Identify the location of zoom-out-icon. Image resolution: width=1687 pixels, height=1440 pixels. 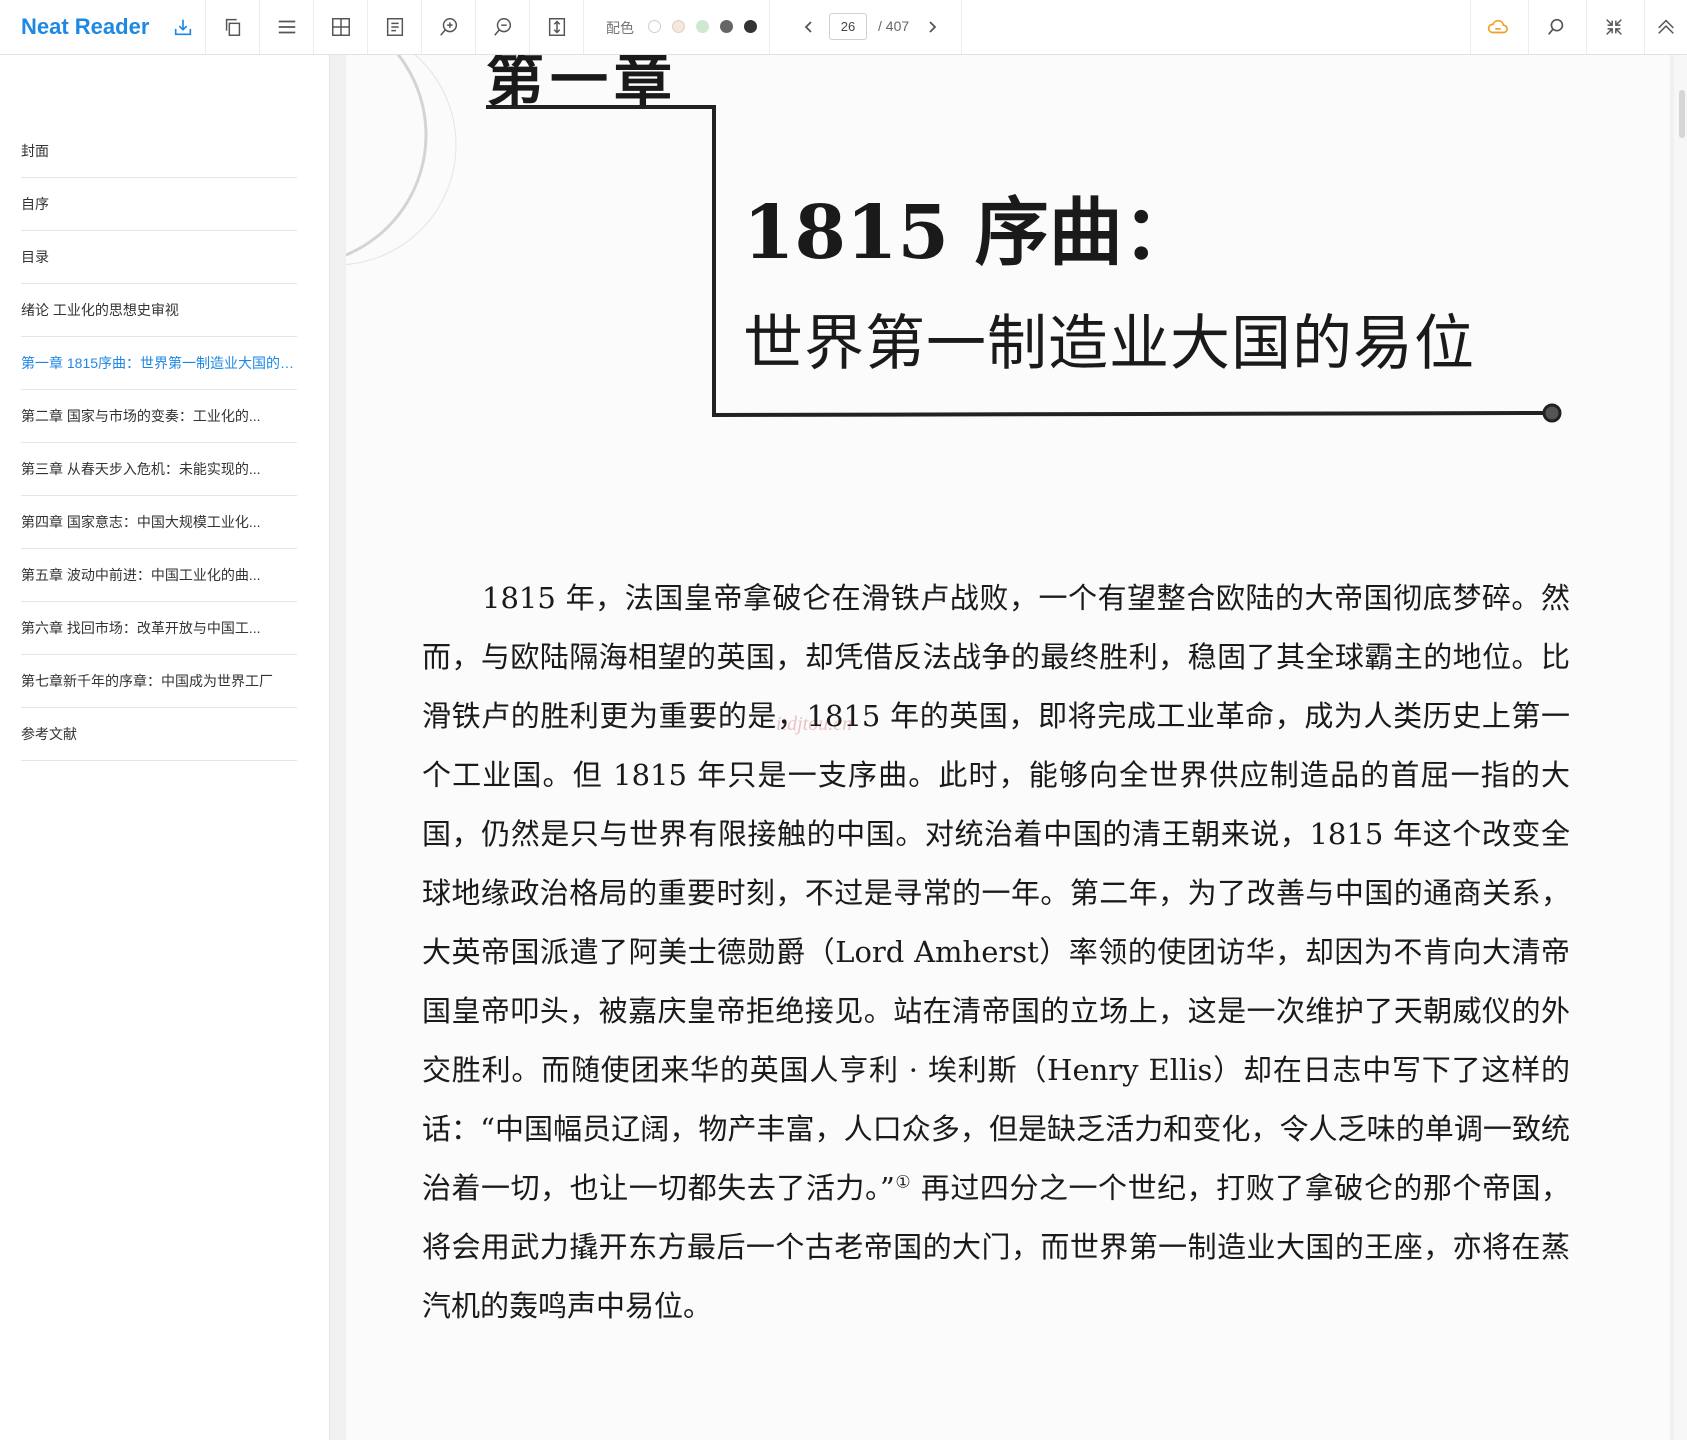
(502, 27).